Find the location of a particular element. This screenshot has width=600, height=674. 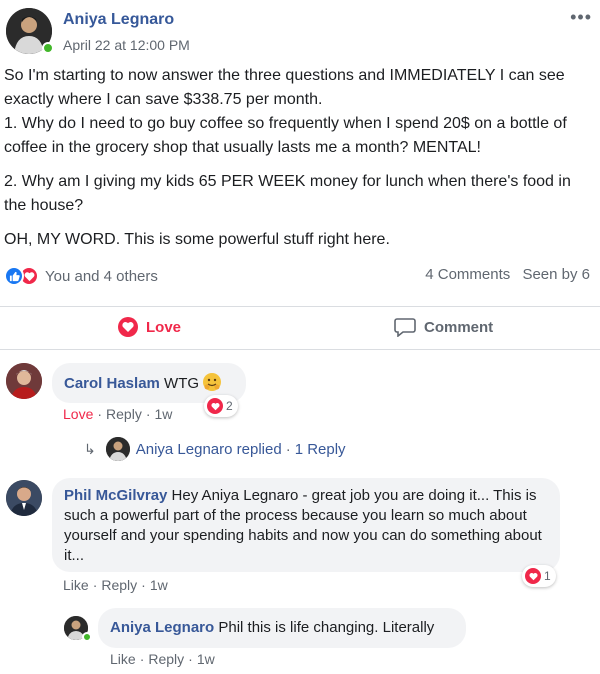

replies-count-link: 1 Reply is located at coordinates (320, 449).